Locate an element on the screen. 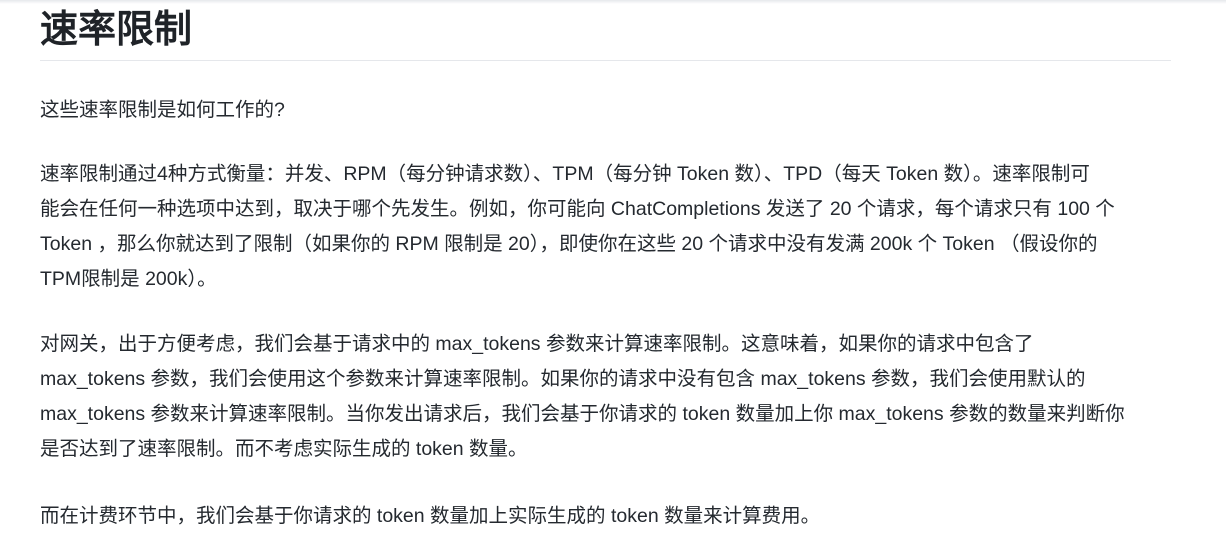  paragraph-line: TPM限制是 200k）。 is located at coordinates (128, 279).